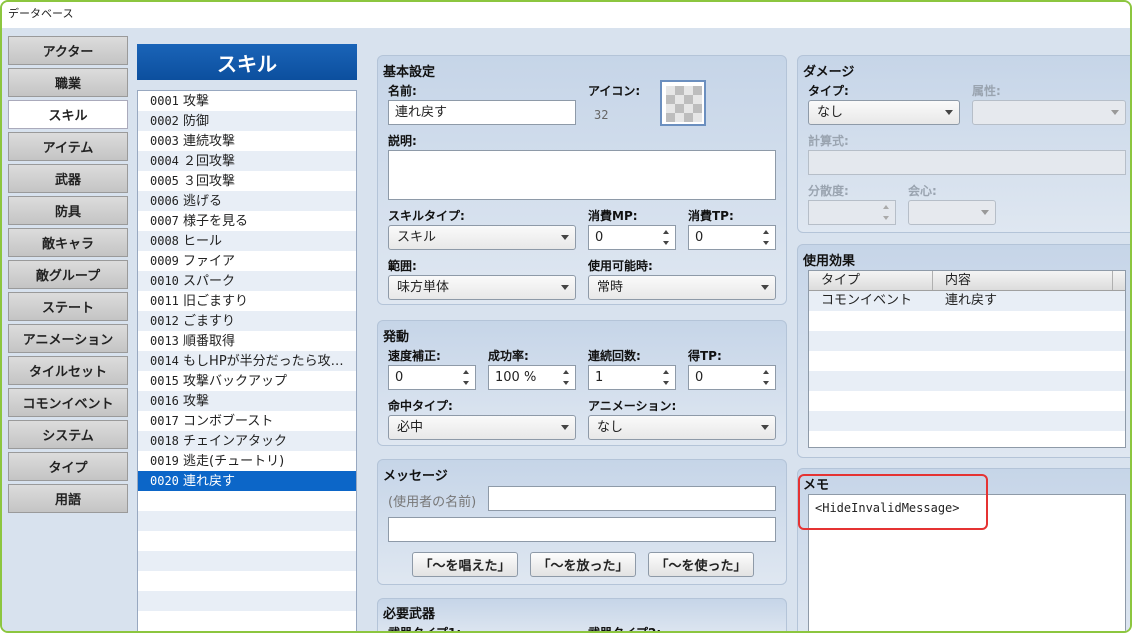 The height and width of the screenshot is (633, 1132). I want to click on cast-button: 「～を唱えた」, so click(465, 564).